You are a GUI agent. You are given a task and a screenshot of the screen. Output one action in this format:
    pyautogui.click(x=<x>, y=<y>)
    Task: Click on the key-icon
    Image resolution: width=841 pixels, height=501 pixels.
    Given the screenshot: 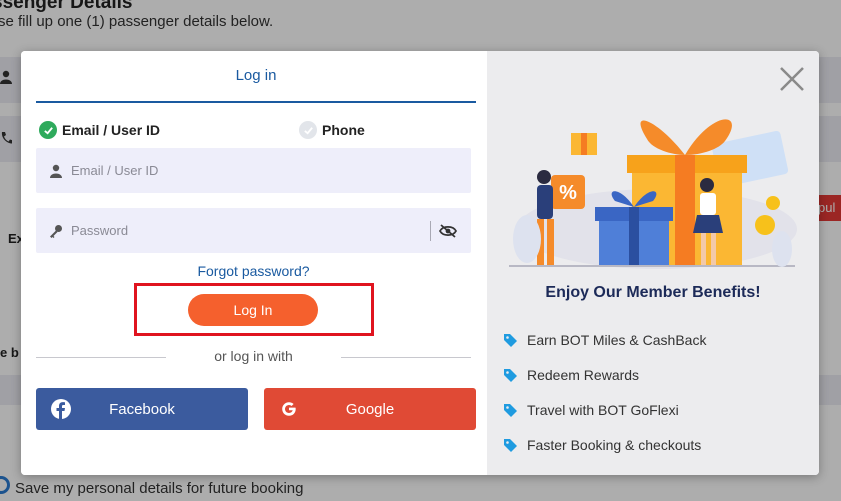 What is the action you would take?
    pyautogui.click(x=56, y=231)
    